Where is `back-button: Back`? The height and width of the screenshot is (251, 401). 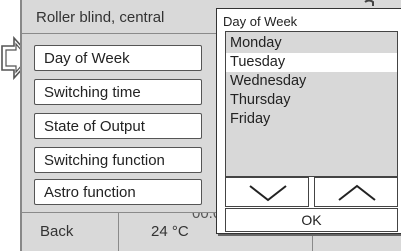 back-button: Back is located at coordinates (70, 232).